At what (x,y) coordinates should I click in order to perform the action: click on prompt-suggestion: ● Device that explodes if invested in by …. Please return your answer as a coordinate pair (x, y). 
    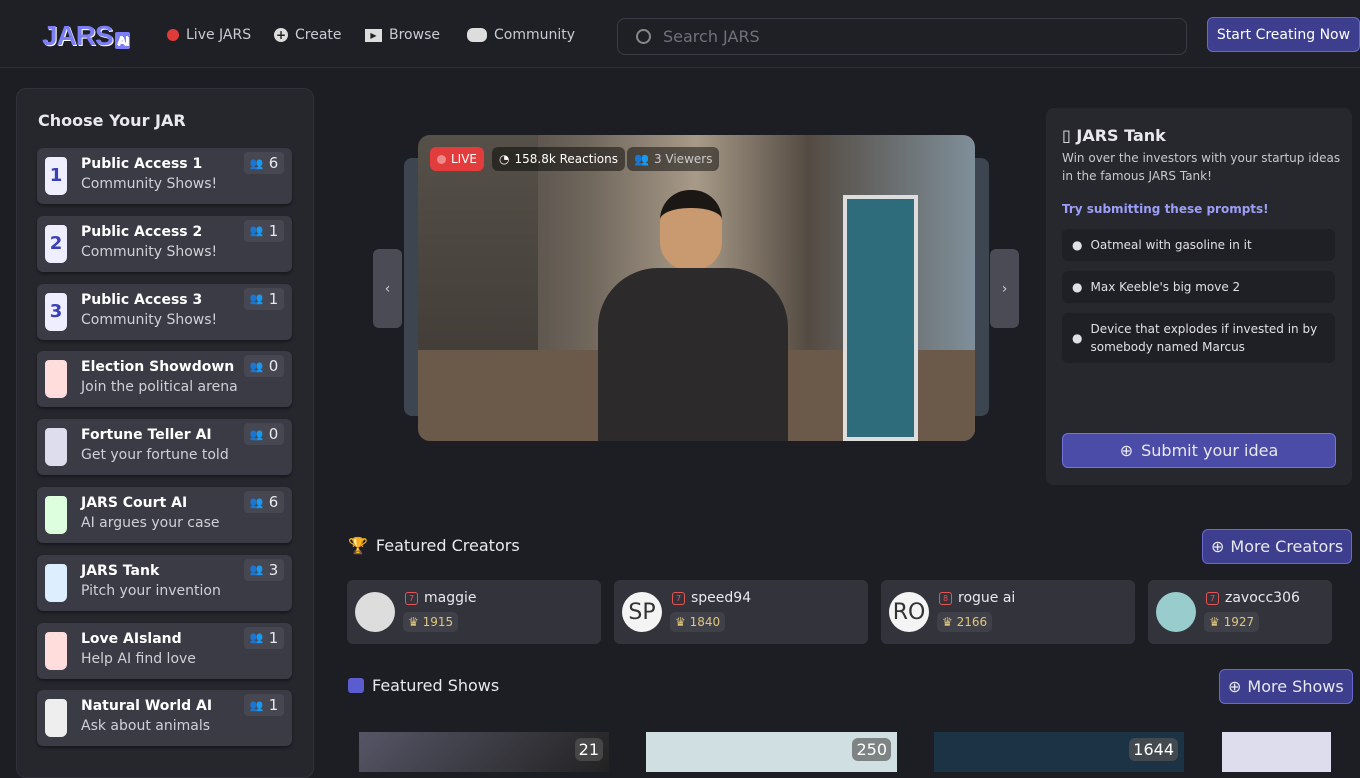
    Looking at the image, I should click on (1198, 338).